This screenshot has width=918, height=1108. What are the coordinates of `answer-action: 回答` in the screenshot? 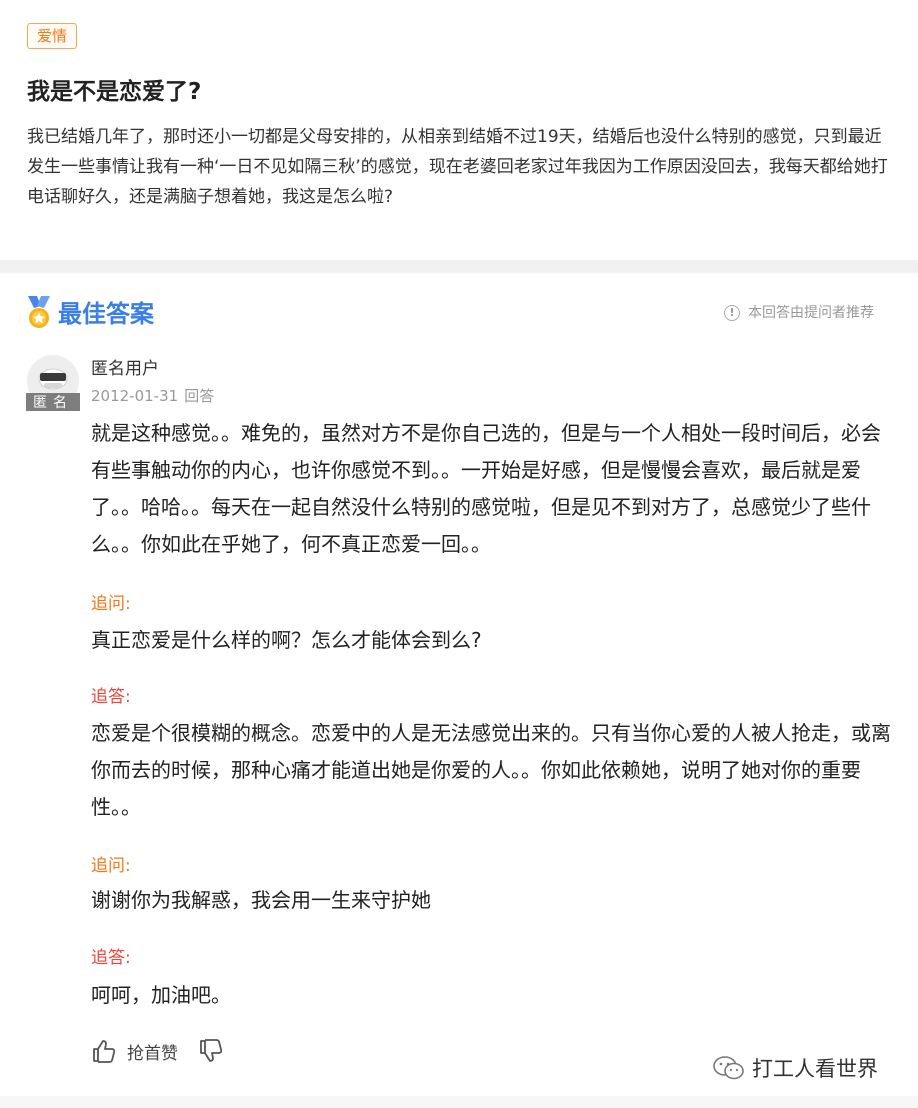 It's located at (199, 396).